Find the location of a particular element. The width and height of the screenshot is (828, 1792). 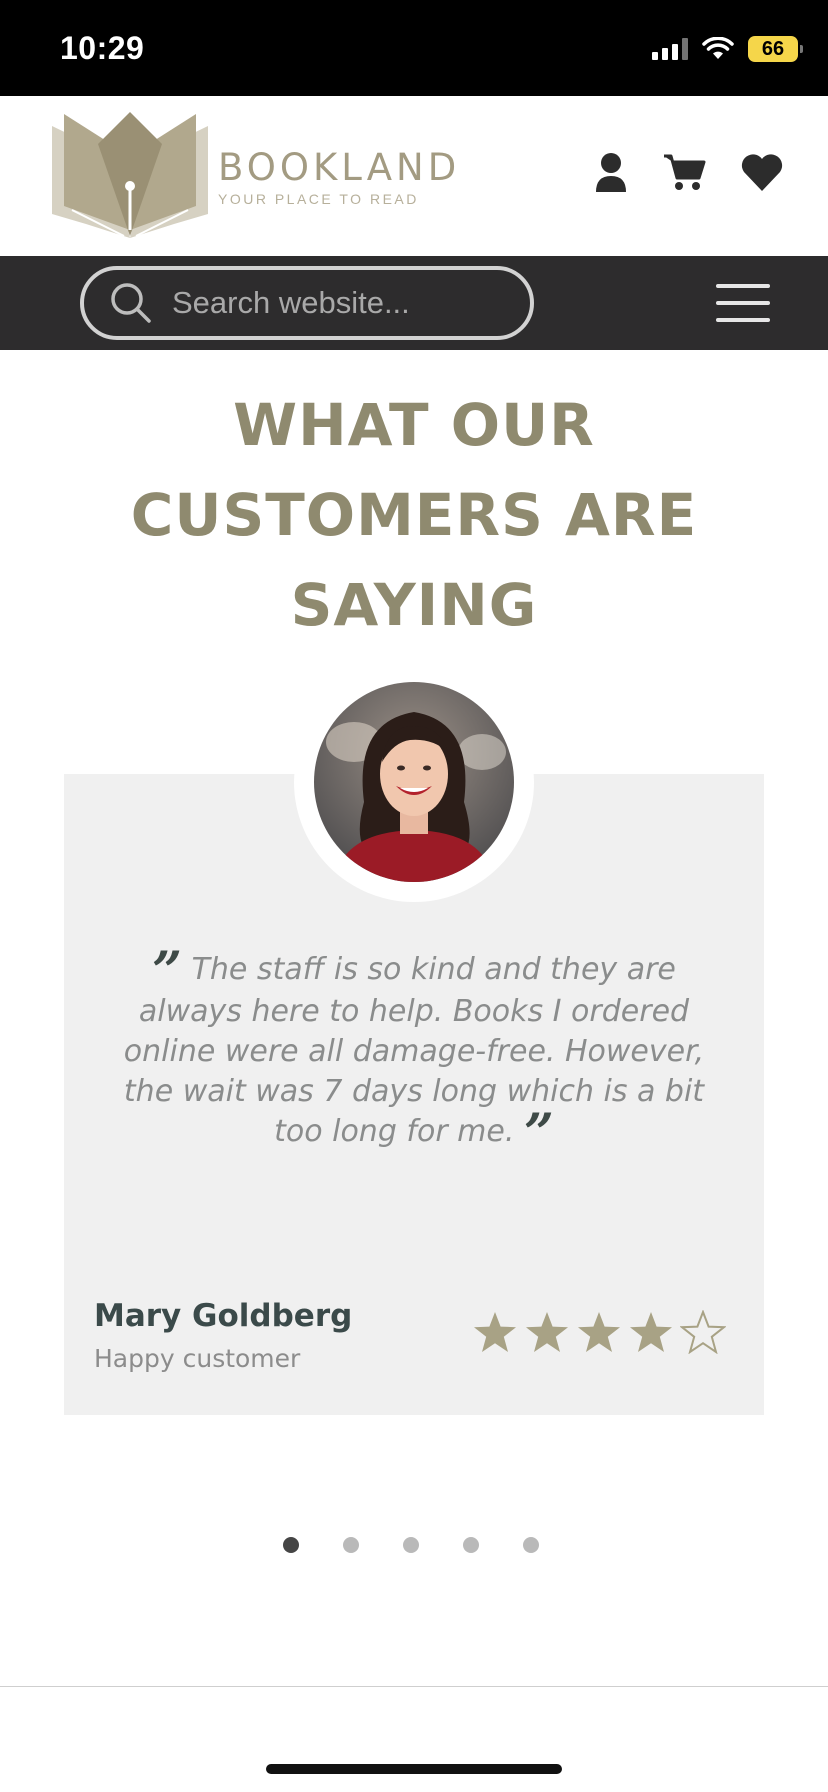

open-book-logo-icon is located at coordinates (130, 175).